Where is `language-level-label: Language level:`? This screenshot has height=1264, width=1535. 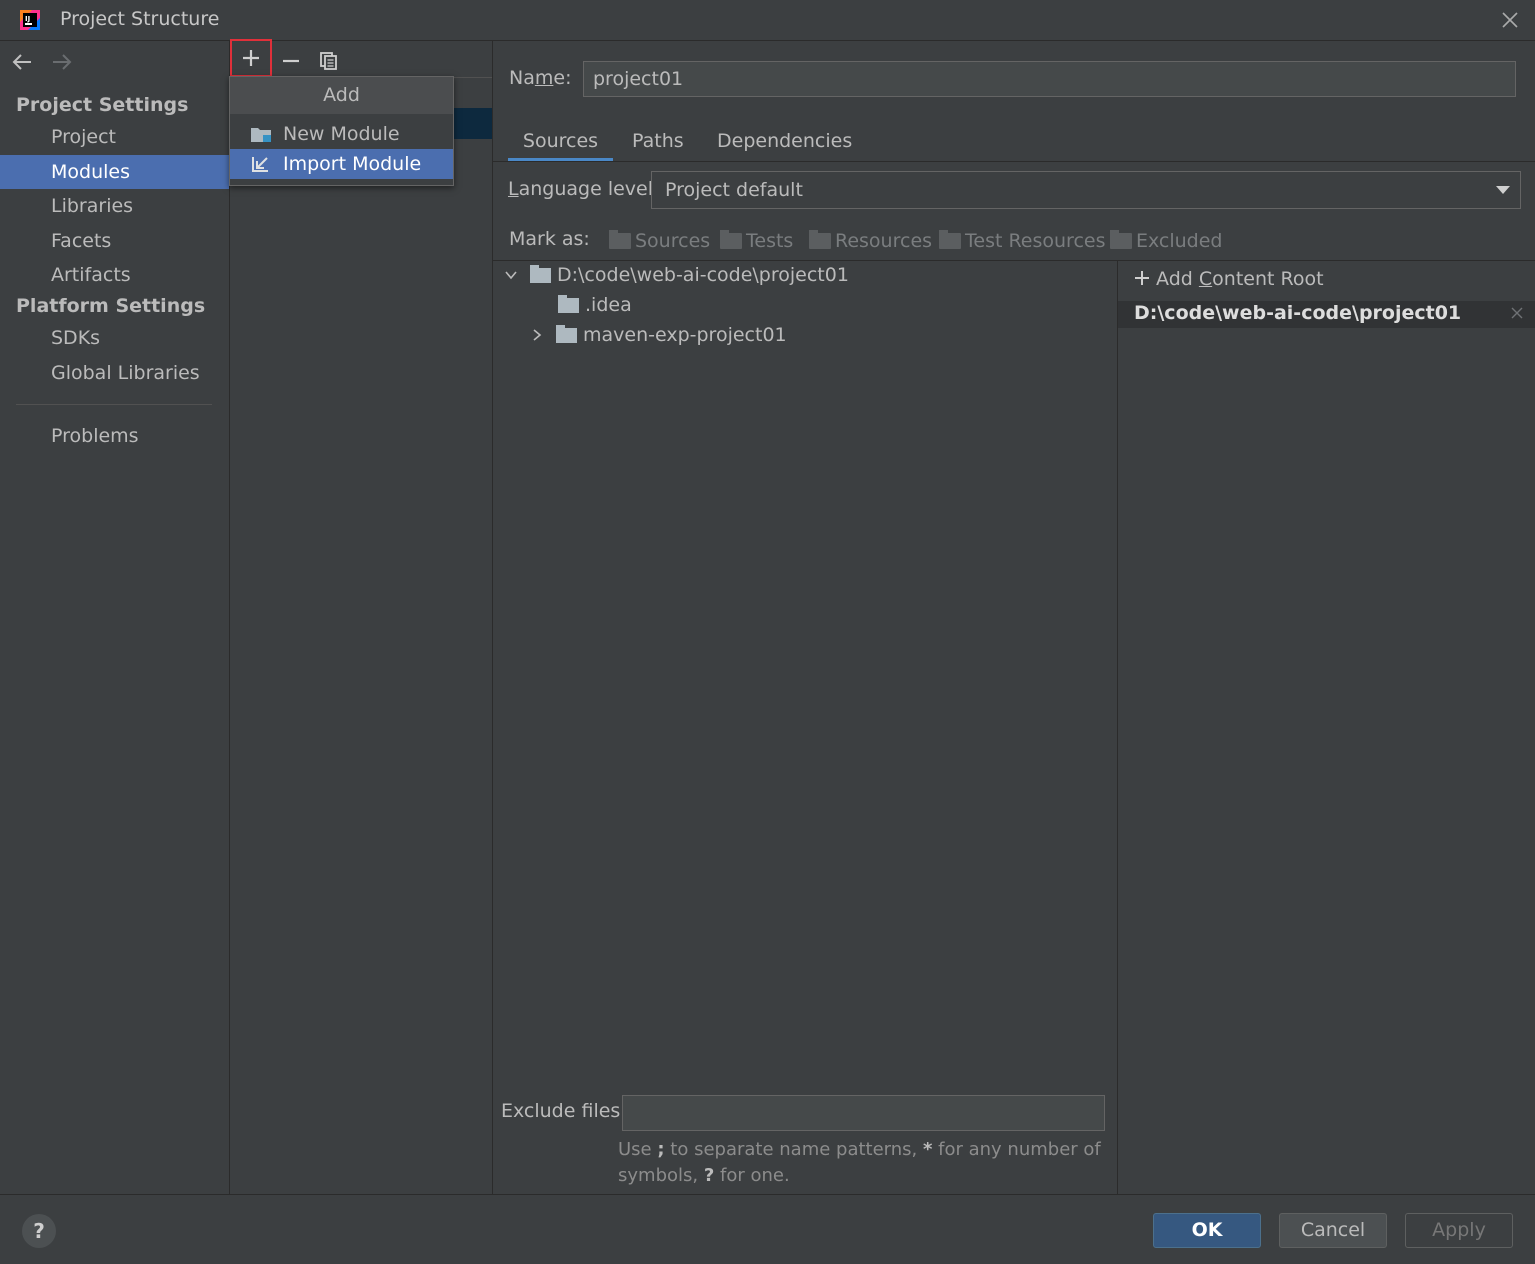 language-level-label: Language level: is located at coordinates (584, 189).